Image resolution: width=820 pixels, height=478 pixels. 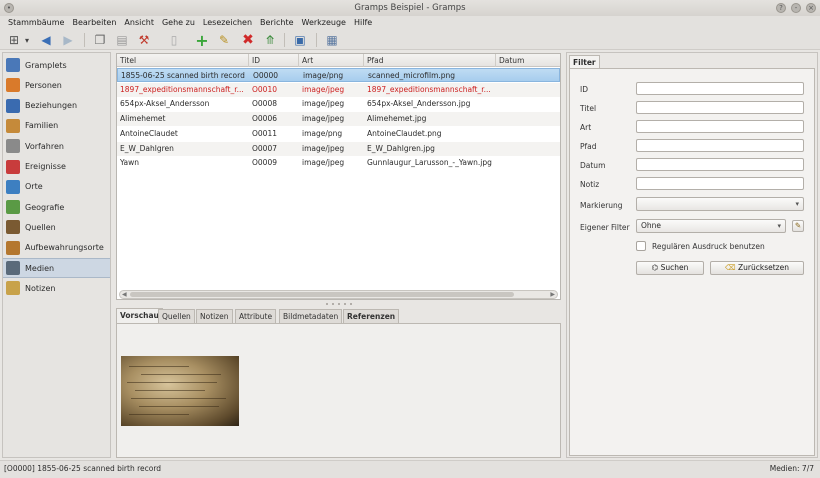 What do you see at coordinates (641, 246) in the screenshot?
I see `regex-checkbox` at bounding box center [641, 246].